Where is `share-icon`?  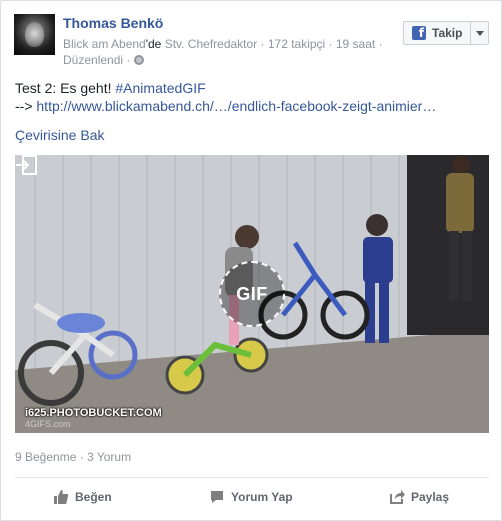
share-icon is located at coordinates (397, 497).